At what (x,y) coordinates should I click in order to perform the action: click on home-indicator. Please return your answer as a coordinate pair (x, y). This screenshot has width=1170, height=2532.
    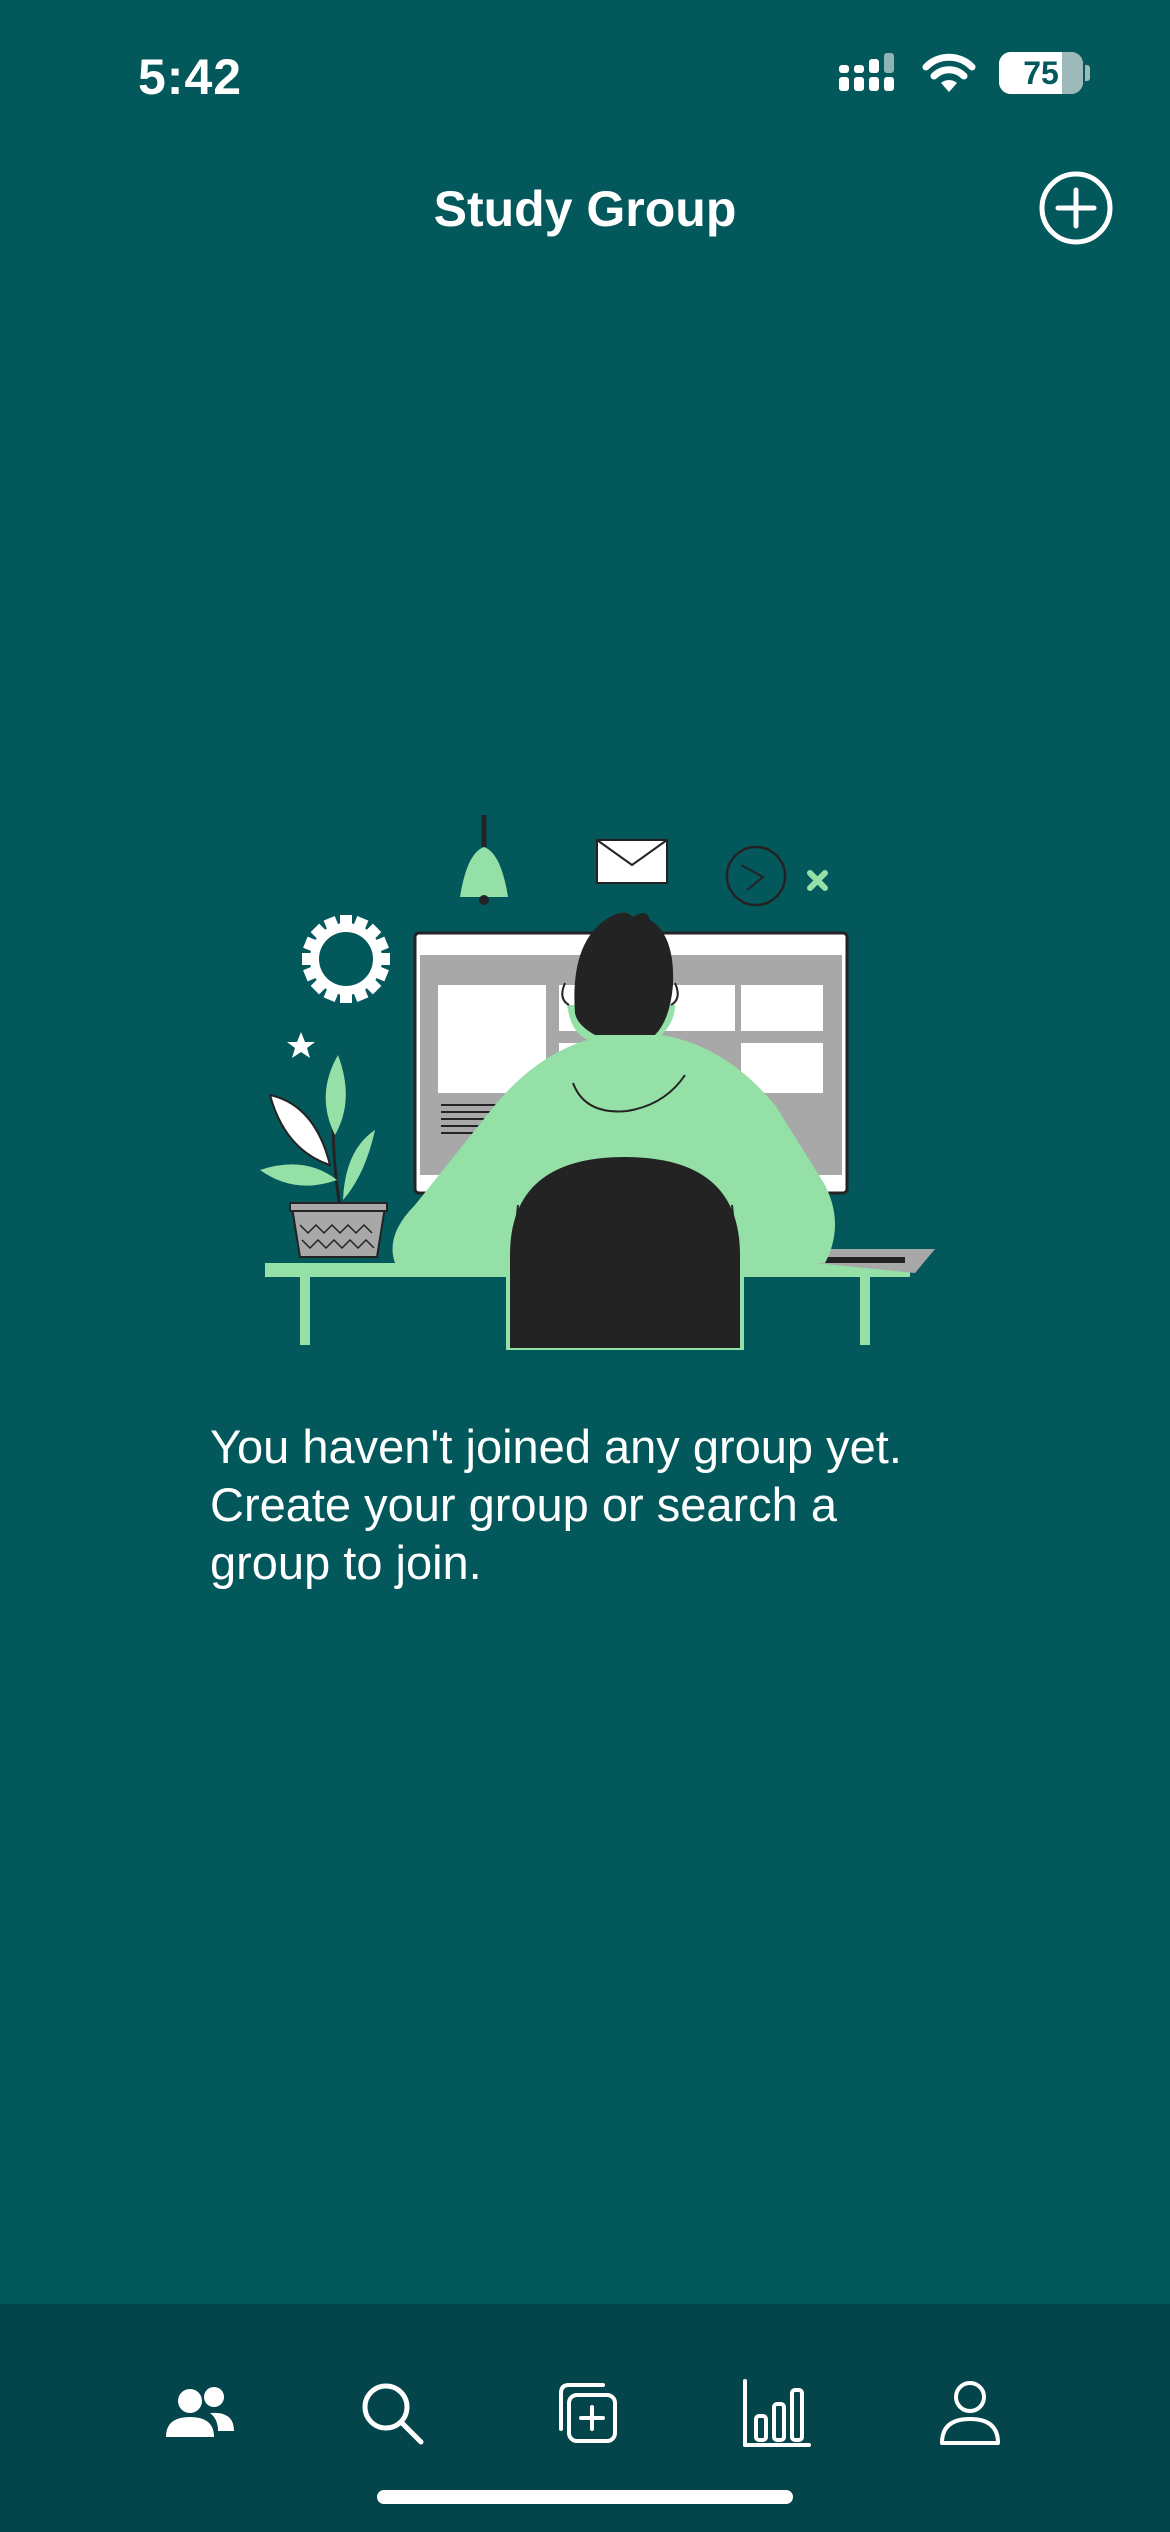
    Looking at the image, I should click on (585, 2497).